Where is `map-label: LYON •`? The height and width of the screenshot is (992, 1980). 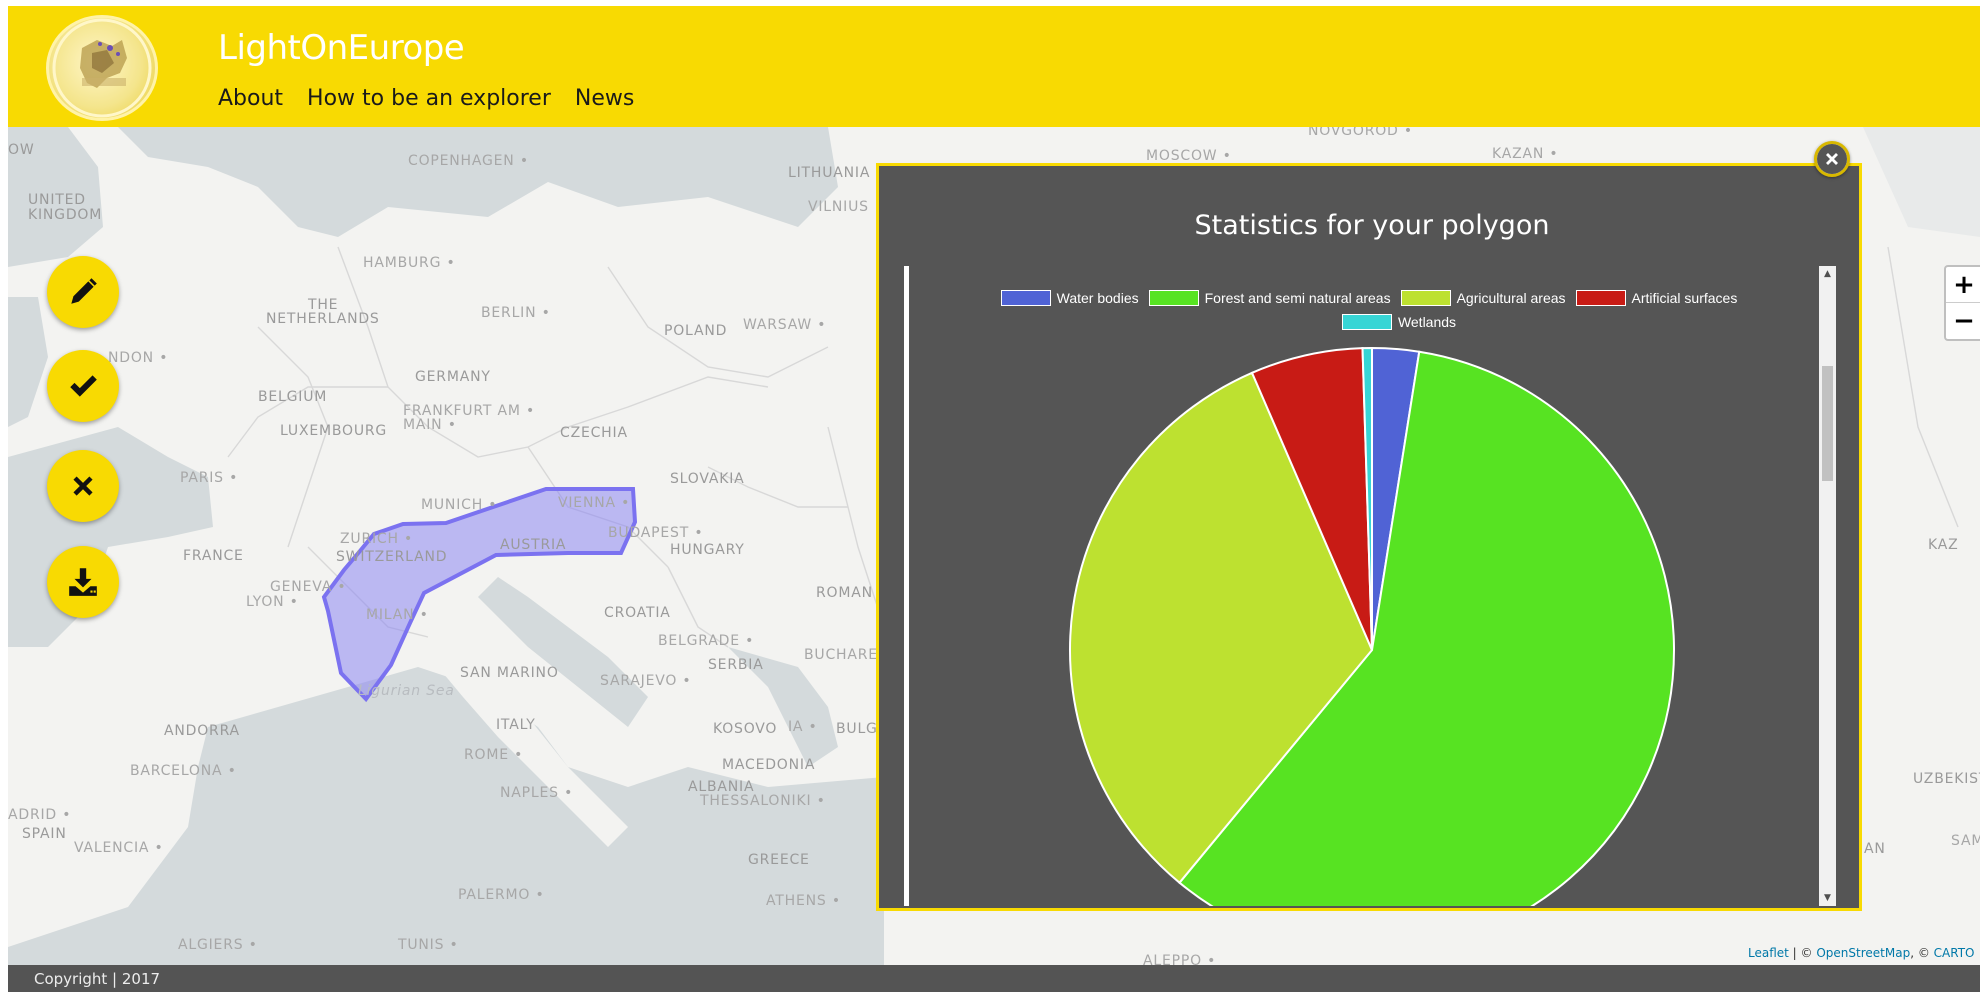 map-label: LYON • is located at coordinates (272, 602).